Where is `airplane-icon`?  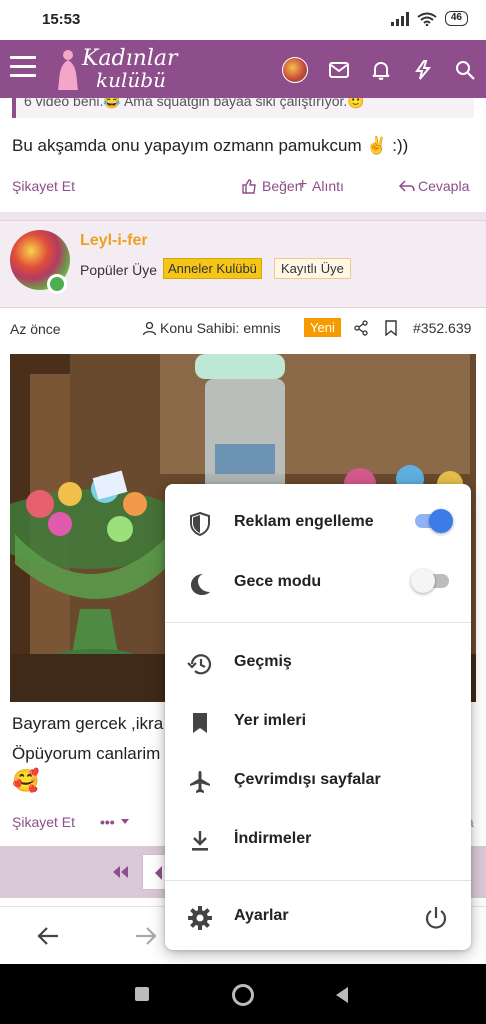
airplane-icon is located at coordinates (200, 782).